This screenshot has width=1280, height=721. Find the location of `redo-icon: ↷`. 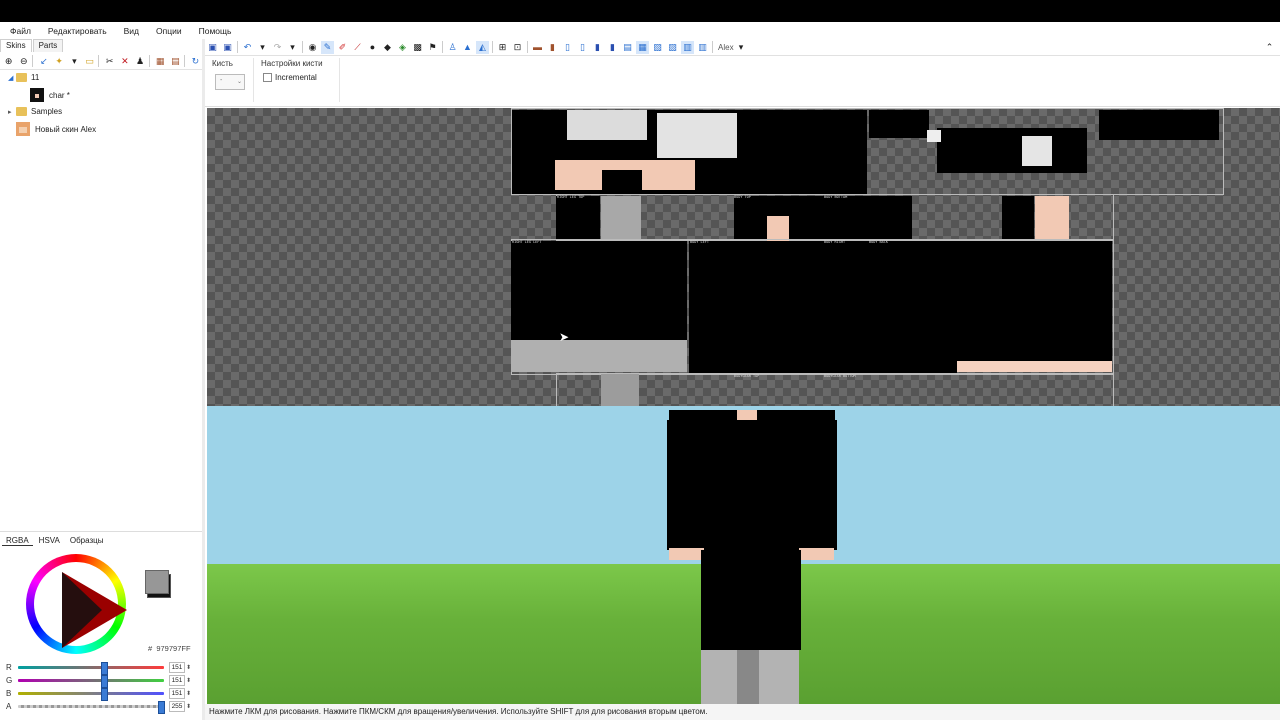

redo-icon: ↷ is located at coordinates (277, 47).